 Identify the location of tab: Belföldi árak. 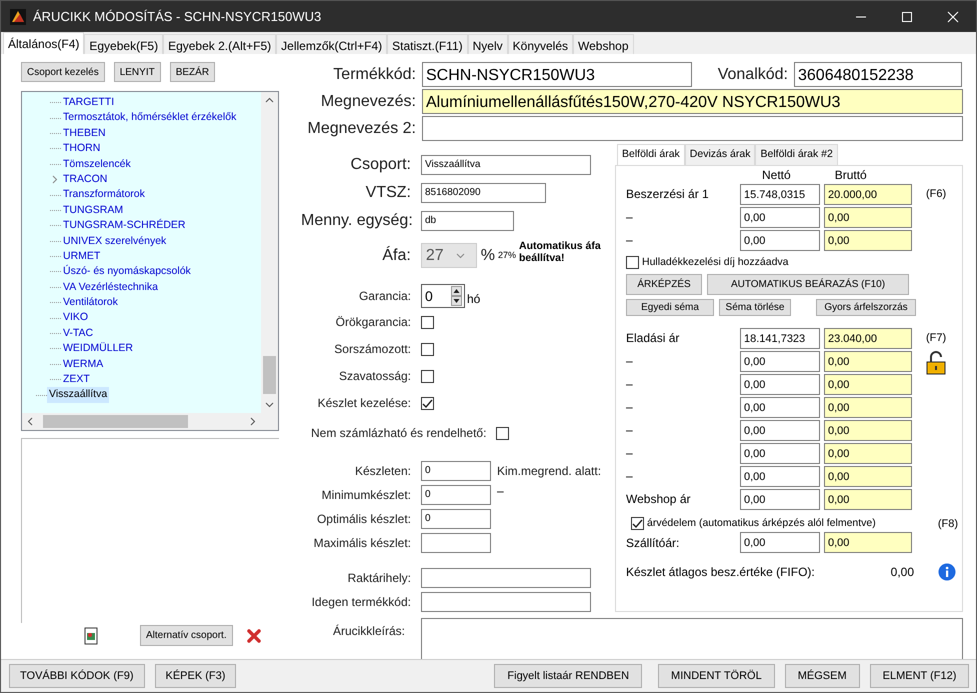
(651, 154).